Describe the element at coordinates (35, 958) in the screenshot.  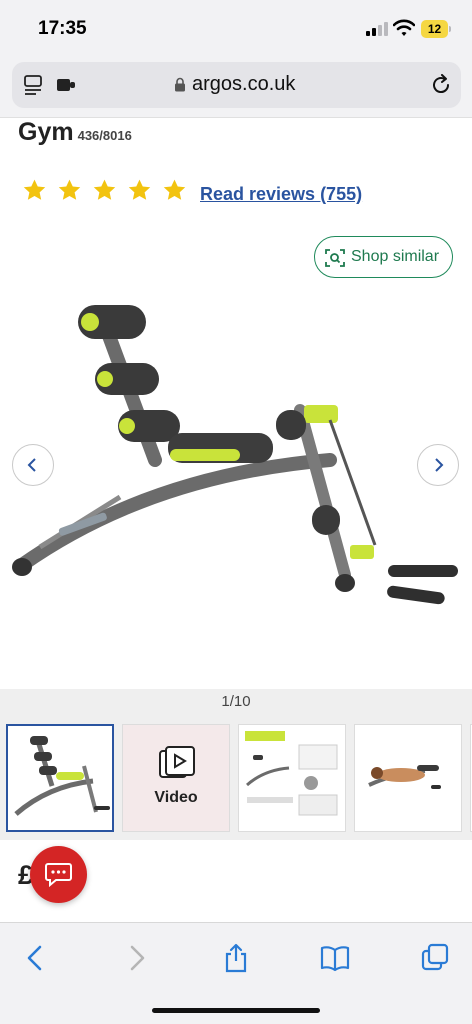
I see `back-icon` at that location.